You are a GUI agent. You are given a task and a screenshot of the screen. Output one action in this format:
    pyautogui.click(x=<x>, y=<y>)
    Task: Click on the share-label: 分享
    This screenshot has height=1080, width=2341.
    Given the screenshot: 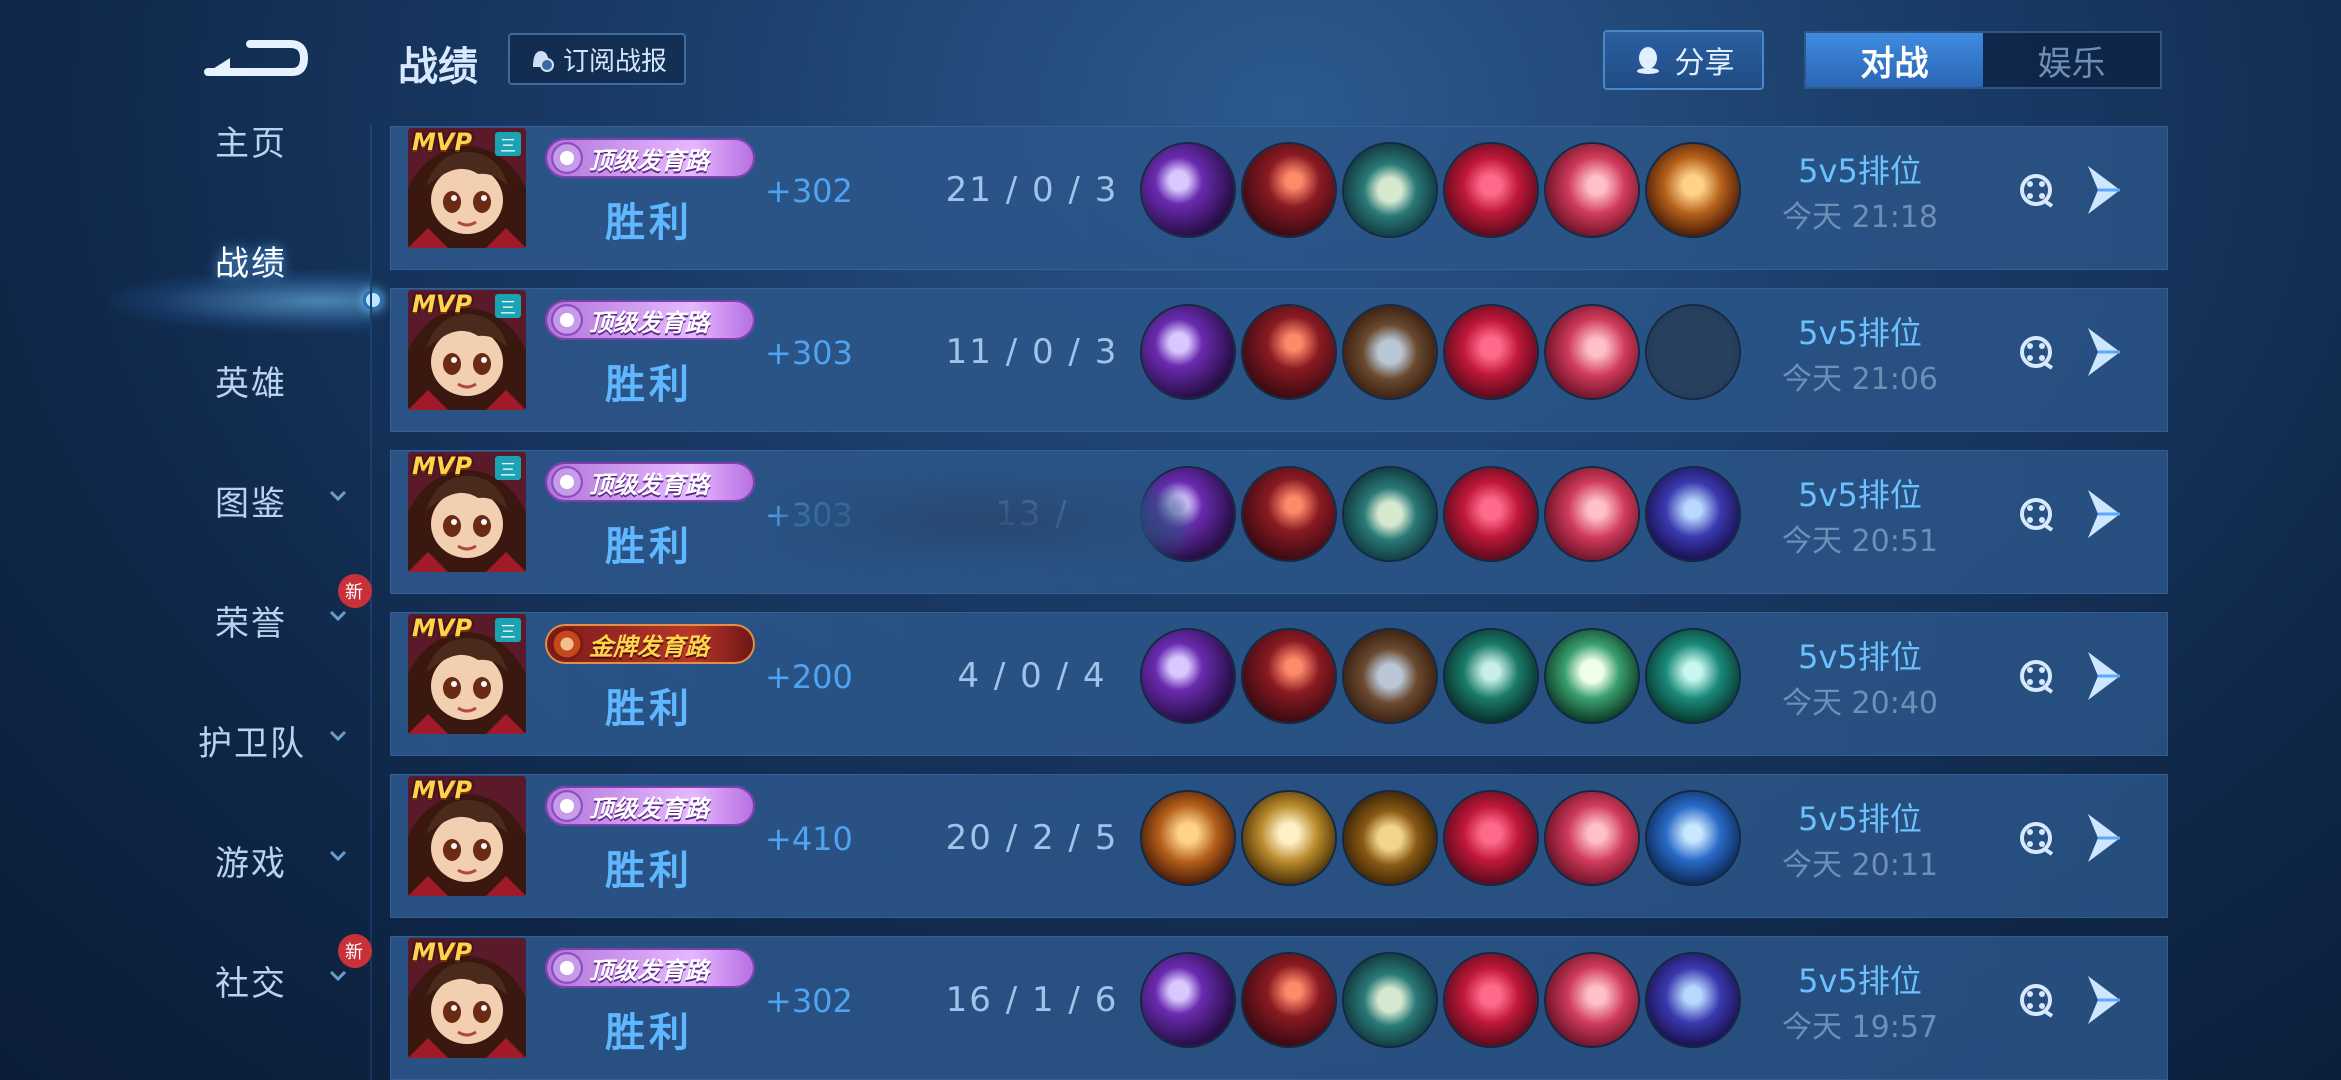 What is the action you would take?
    pyautogui.click(x=1704, y=63)
    